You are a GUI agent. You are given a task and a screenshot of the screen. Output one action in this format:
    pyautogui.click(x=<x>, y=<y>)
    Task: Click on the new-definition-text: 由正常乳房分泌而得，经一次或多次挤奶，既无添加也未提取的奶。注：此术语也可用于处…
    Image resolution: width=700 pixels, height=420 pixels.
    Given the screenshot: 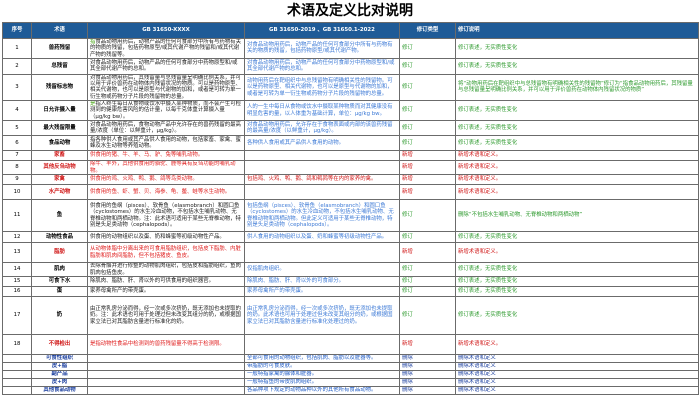 What is the action you would take?
    pyautogui.click(x=165, y=315)
    